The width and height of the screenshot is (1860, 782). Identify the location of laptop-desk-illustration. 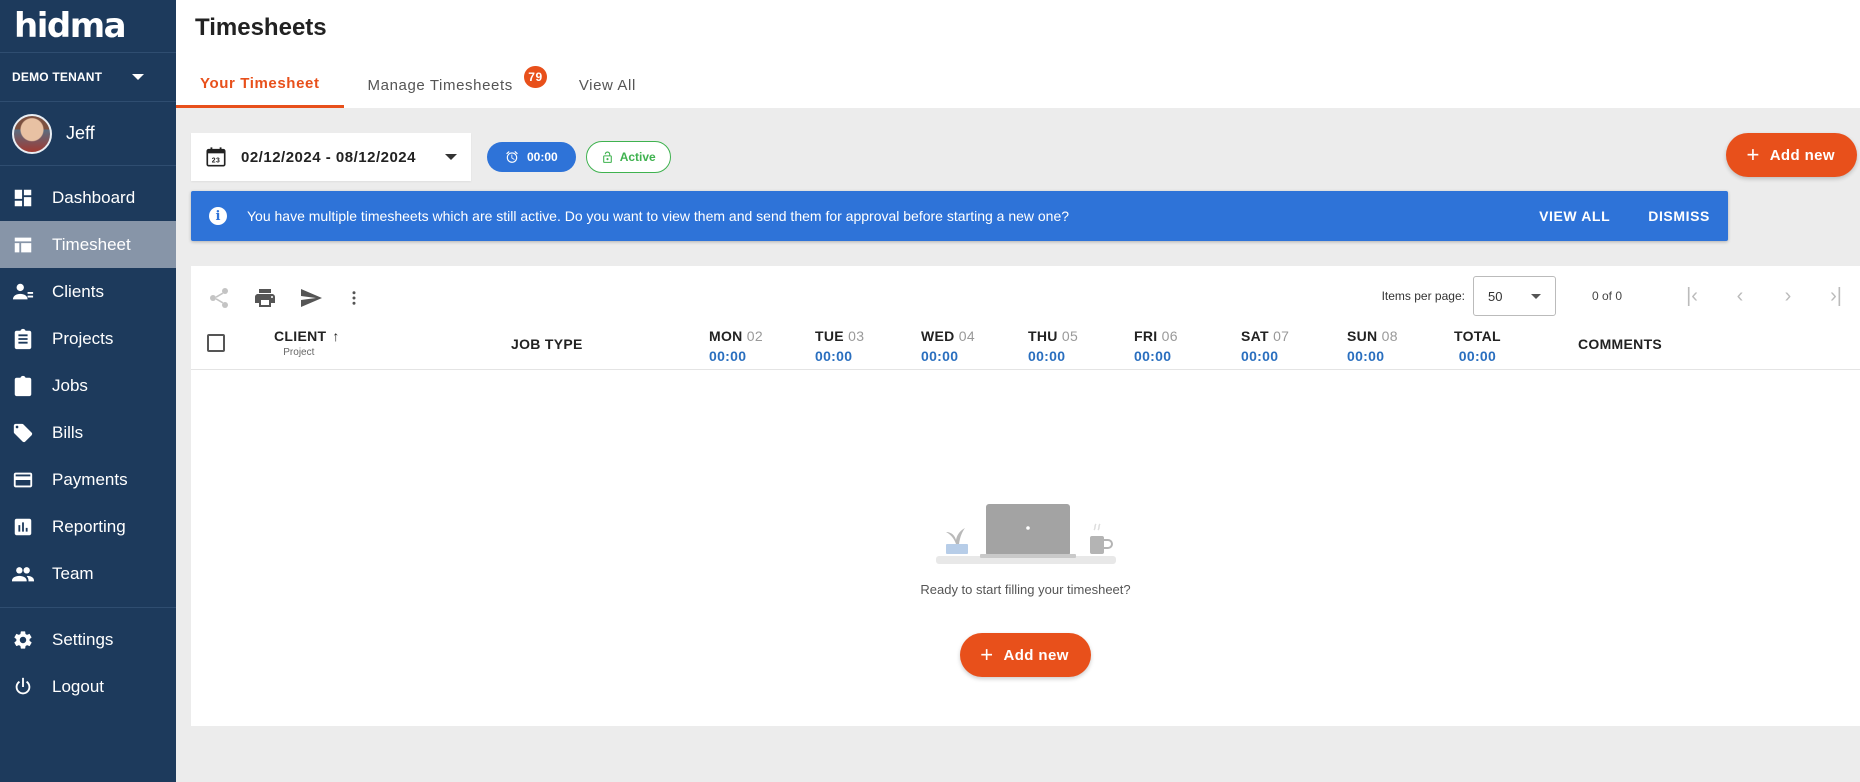
(1025, 534).